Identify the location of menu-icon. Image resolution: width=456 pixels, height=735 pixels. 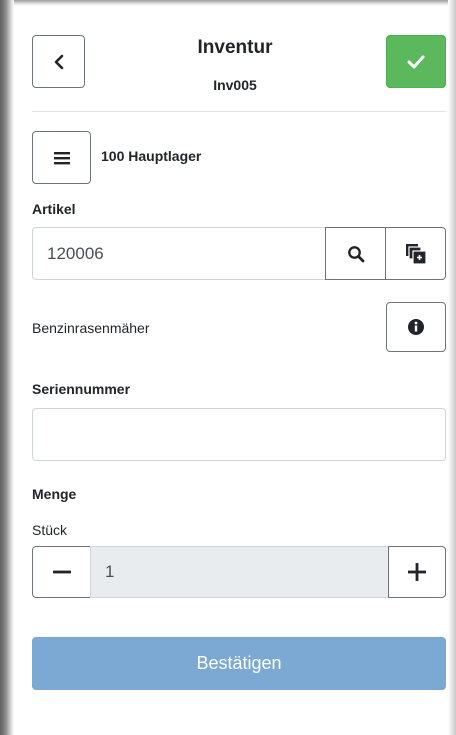
(61, 157).